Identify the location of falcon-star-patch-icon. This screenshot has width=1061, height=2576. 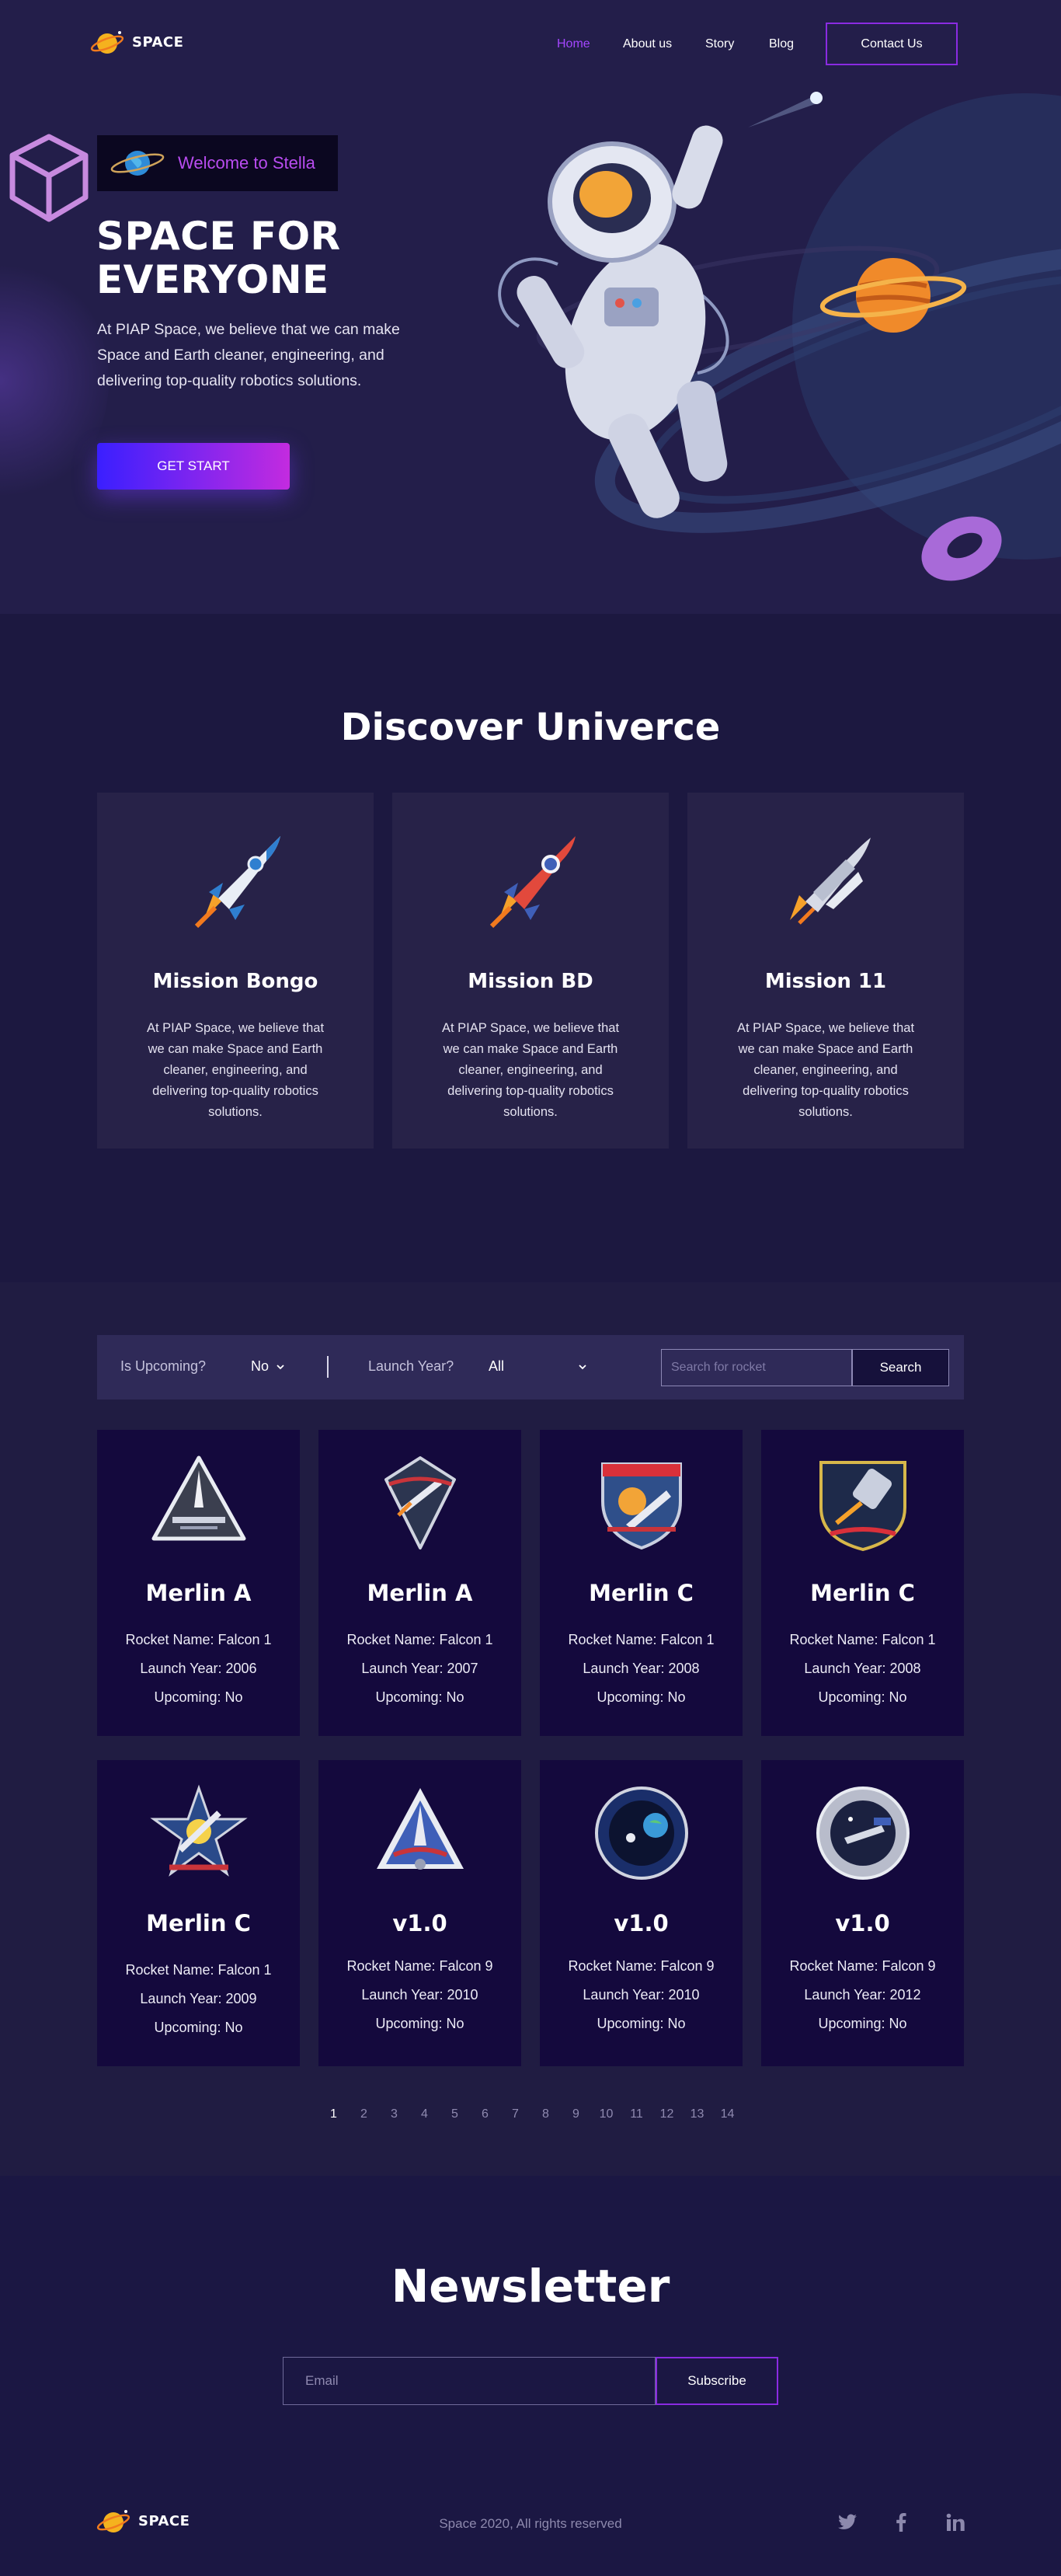
(198, 1831).